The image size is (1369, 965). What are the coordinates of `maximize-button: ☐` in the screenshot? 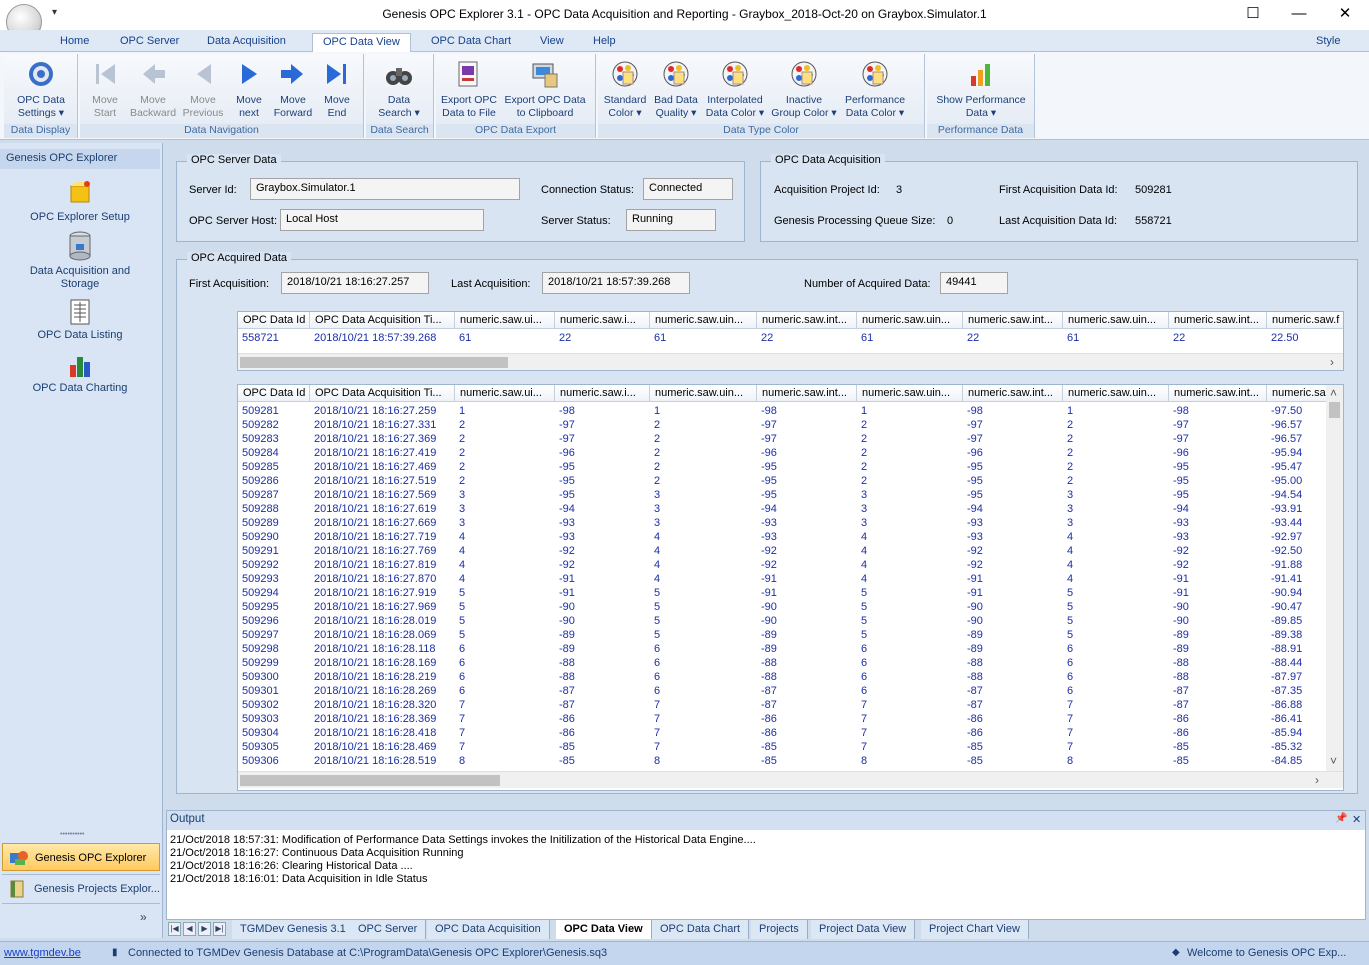 It's located at (1253, 15).